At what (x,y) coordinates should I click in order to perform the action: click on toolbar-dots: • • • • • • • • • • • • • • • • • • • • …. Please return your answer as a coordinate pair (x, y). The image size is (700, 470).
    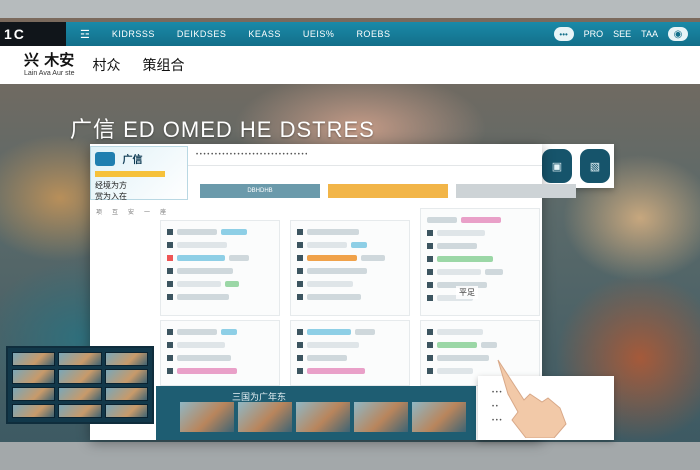
    Looking at the image, I should click on (252, 154).